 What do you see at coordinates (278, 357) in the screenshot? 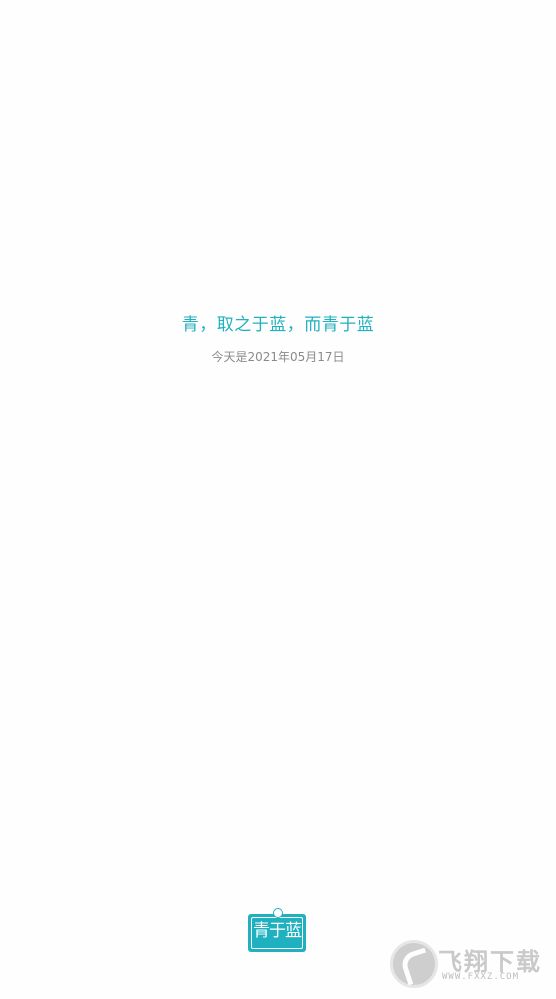
I see `today-date: 今天是2021年05月17日` at bounding box center [278, 357].